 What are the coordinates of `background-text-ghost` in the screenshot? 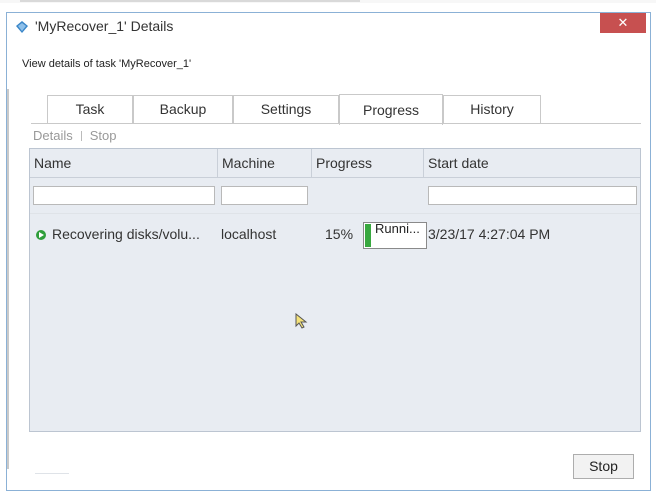 It's located at (190, 1).